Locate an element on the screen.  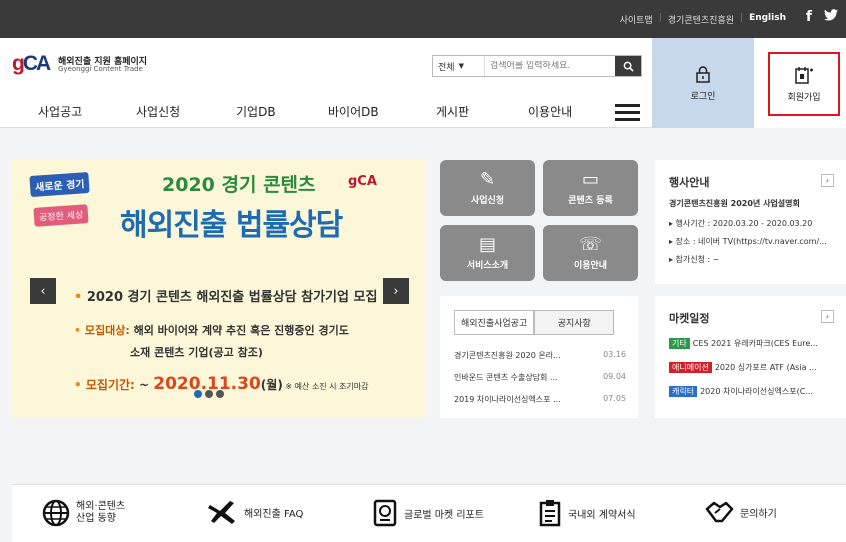
banner-target-text: 해외 바이어와 계약 추진 혹은 진행중인 경기도 is located at coordinates (239, 330).